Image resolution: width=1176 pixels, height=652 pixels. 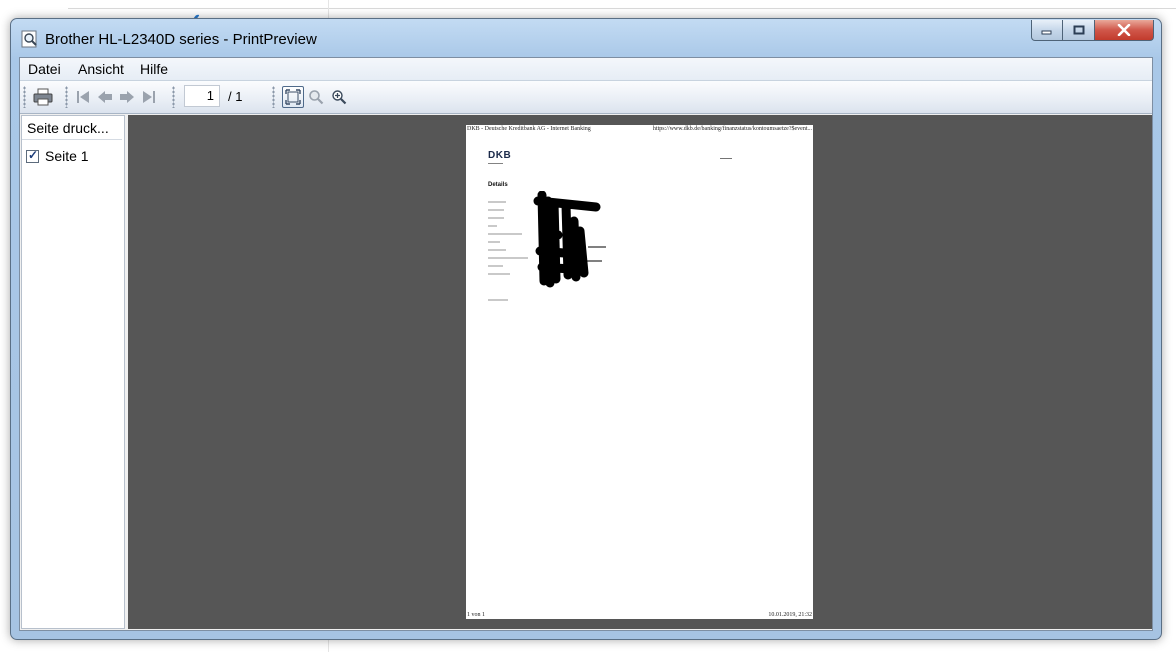 What do you see at coordinates (622, 8) in the screenshot?
I see `background-divider` at bounding box center [622, 8].